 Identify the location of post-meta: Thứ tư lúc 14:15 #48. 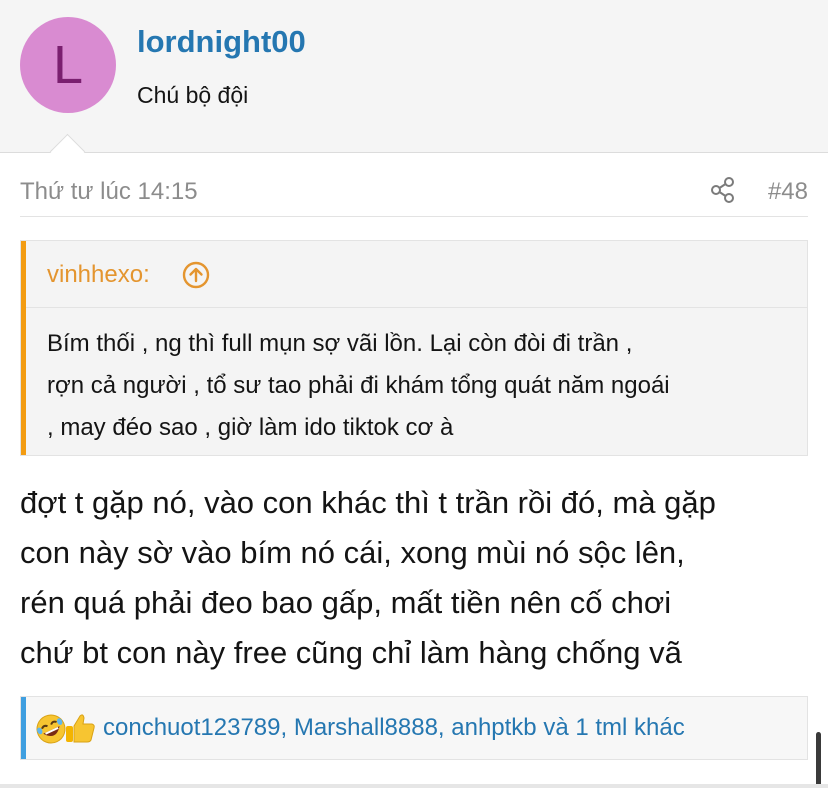
(414, 193).